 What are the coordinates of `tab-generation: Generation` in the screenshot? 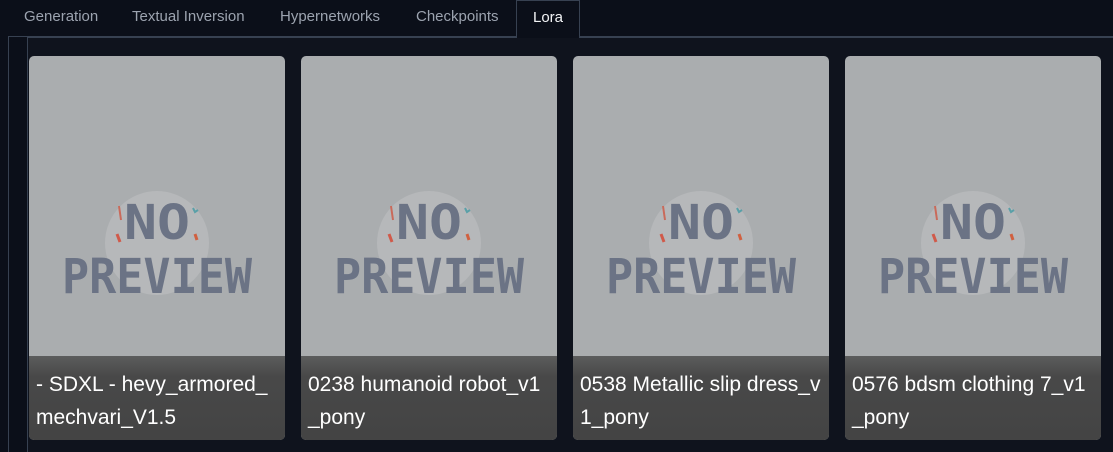 It's located at (61, 18).